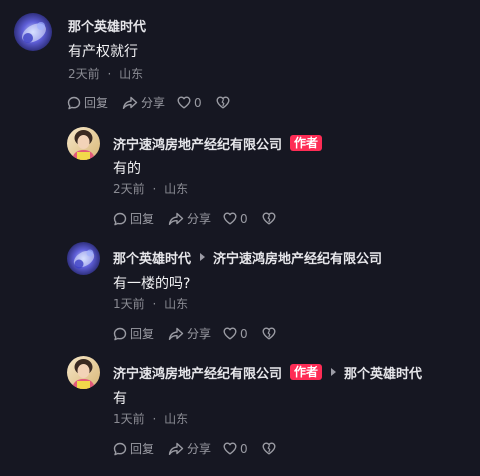 This screenshot has height=476, width=480. I want to click on comment-text: 有产权就行, so click(103, 52).